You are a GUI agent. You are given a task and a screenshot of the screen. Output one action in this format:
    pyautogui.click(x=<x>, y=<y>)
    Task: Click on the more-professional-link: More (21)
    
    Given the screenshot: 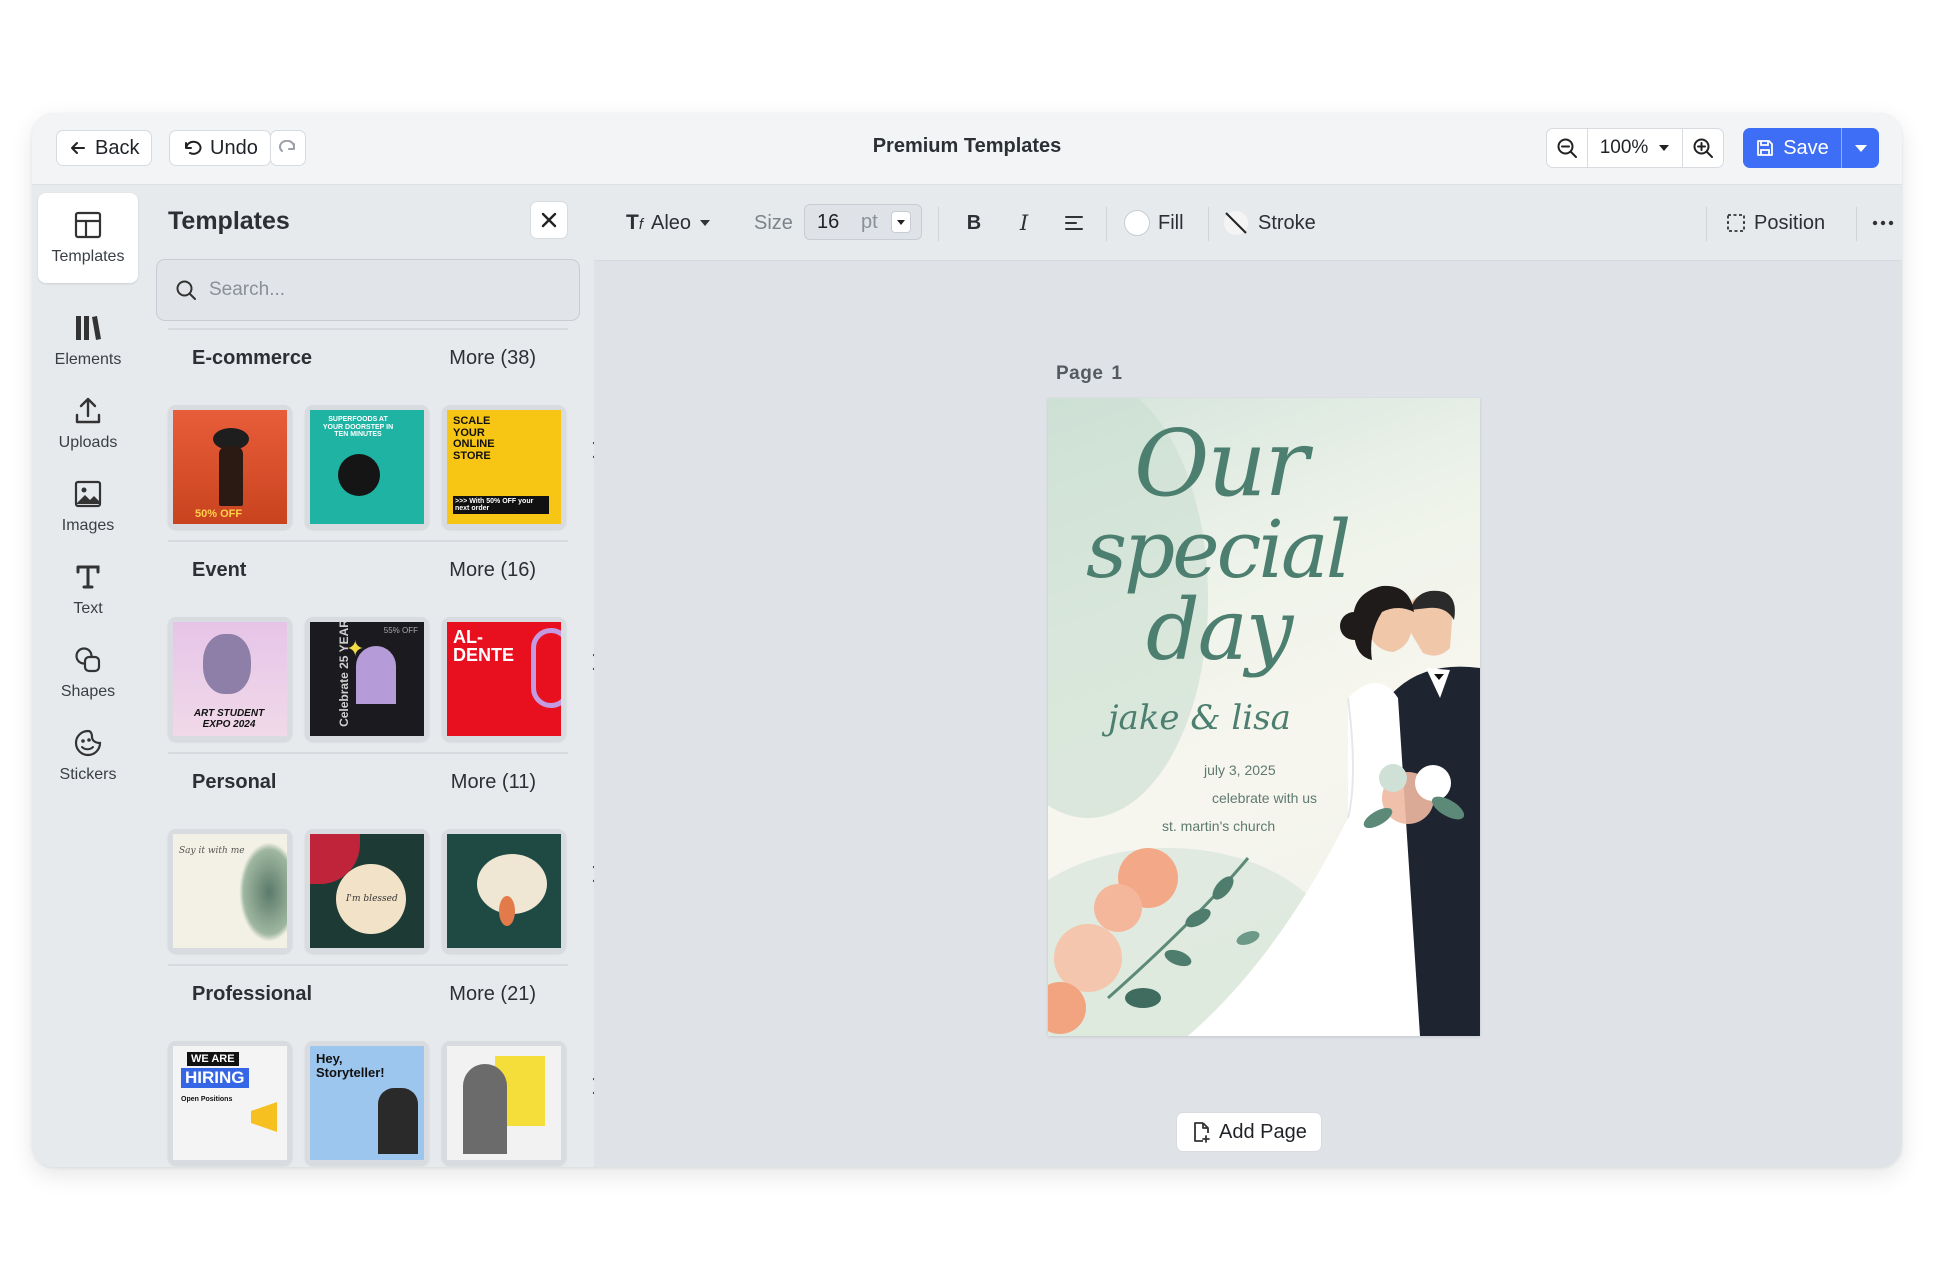 What is the action you would take?
    pyautogui.click(x=492, y=994)
    